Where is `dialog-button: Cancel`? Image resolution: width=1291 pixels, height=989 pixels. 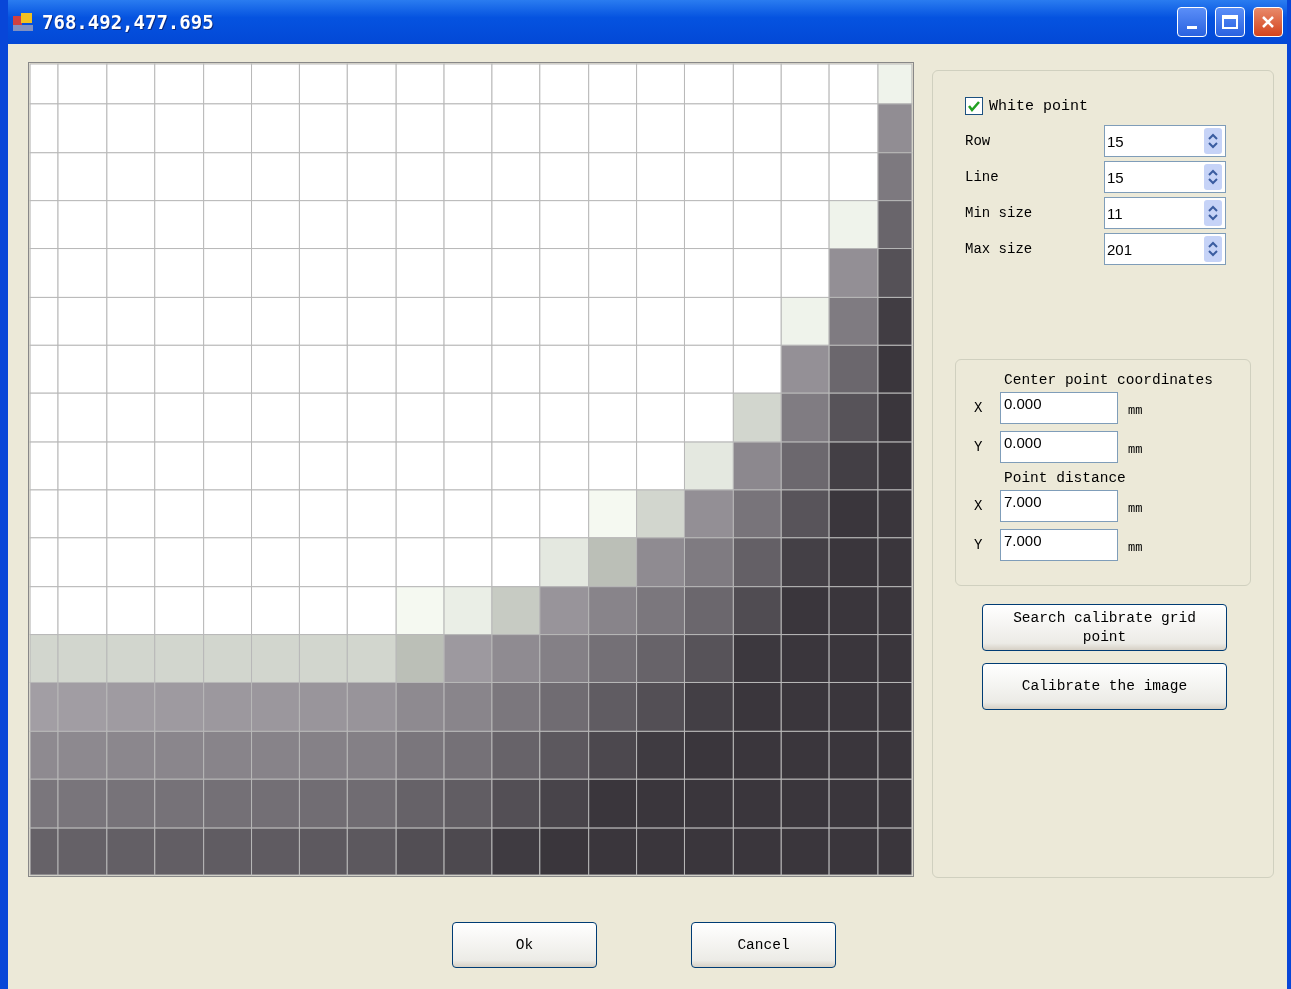
dialog-button: Cancel is located at coordinates (763, 945).